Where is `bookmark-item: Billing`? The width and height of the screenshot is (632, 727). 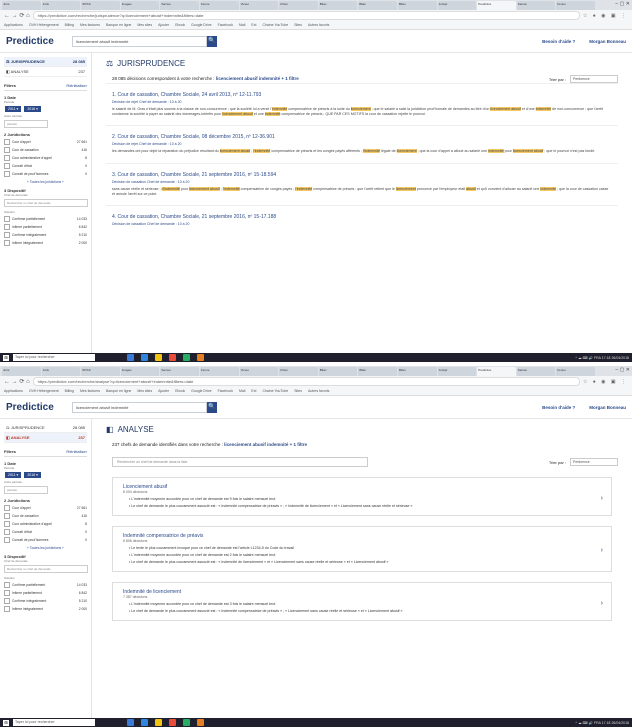 bookmark-item: Billing is located at coordinates (69, 25).